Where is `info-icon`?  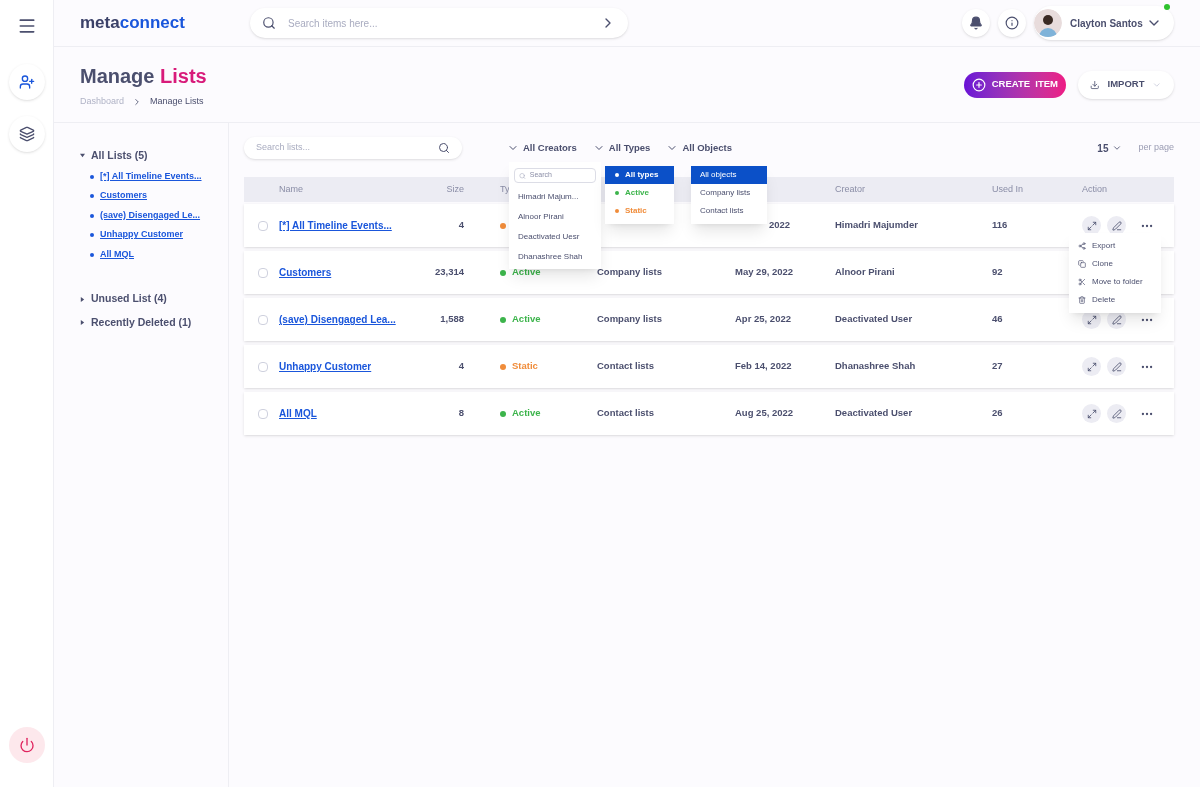 info-icon is located at coordinates (1012, 23).